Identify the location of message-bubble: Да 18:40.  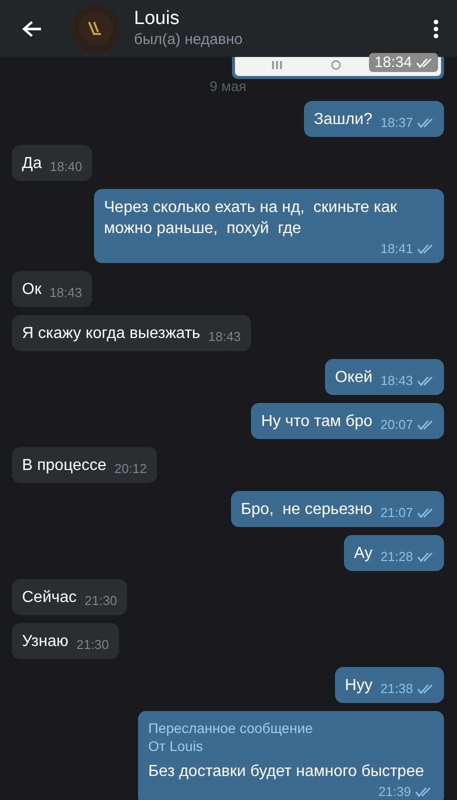
(52, 163).